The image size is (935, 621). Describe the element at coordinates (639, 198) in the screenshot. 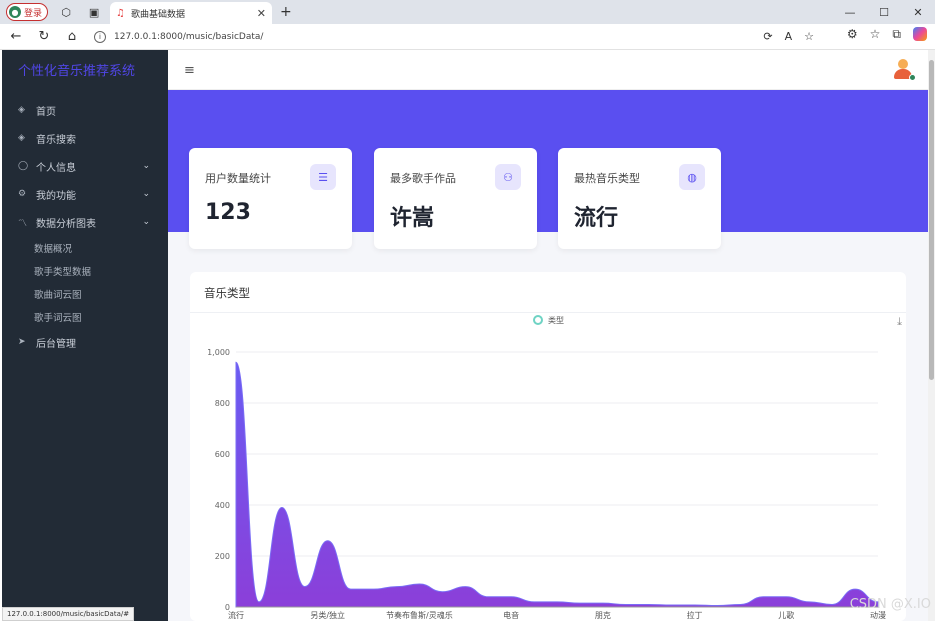

I see `stat-card-top-genre: 最热音乐类型 流行 ◍` at that location.